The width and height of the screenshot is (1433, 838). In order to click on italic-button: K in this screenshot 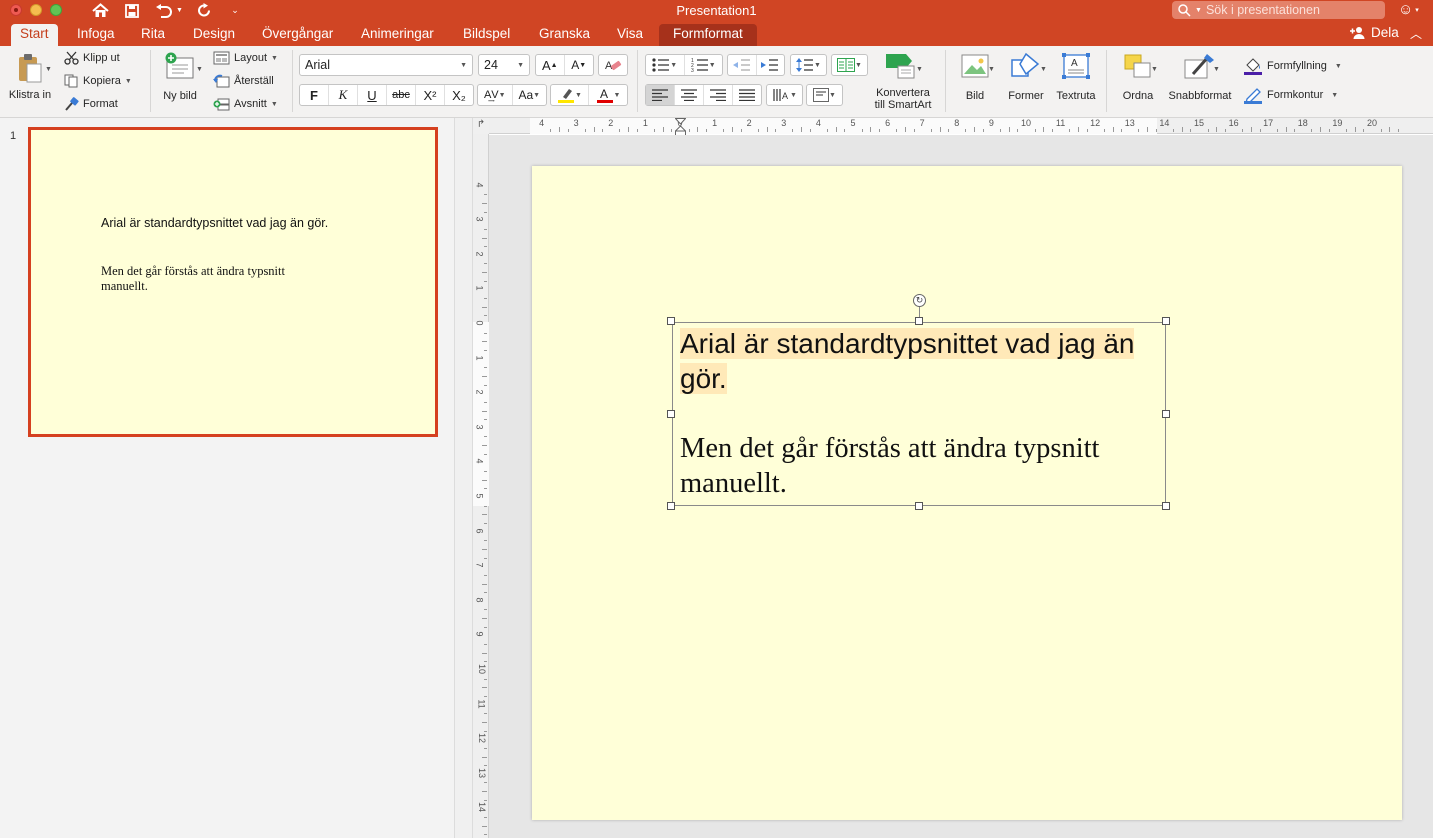, I will do `click(343, 95)`.